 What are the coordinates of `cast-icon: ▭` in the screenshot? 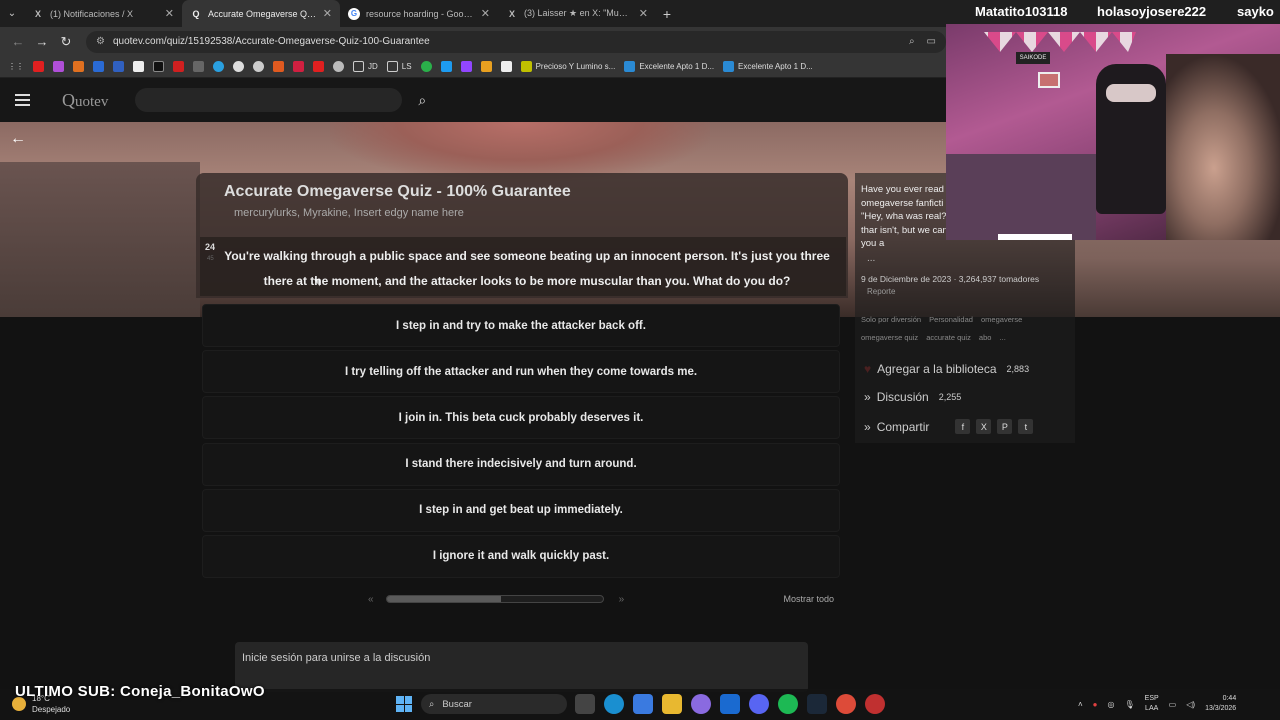 It's located at (931, 41).